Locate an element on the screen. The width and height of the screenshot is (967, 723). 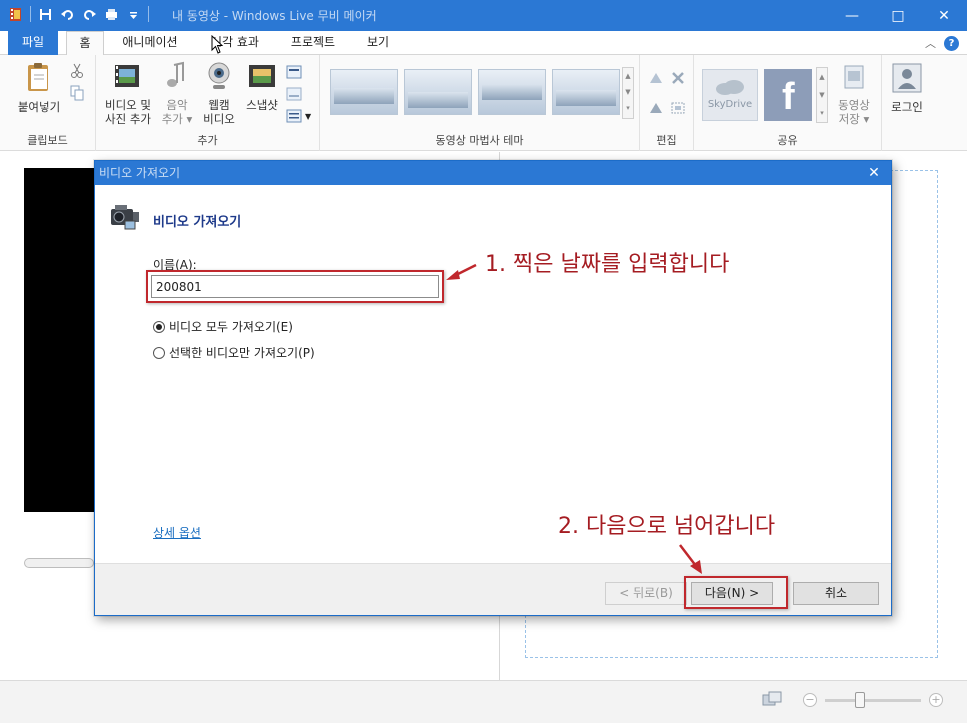
cut-icon is located at coordinates (77, 71).